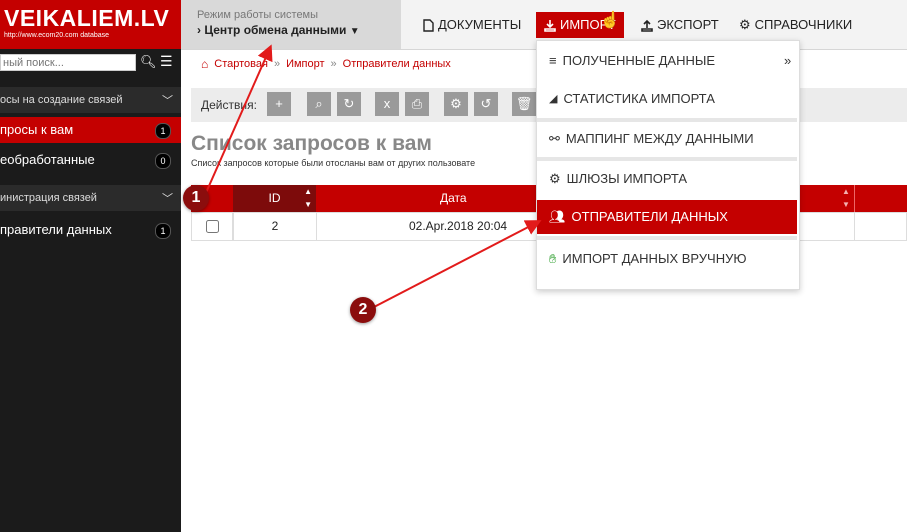 Image resolution: width=907 pixels, height=532 pixels. I want to click on annotation-marker-2: 2, so click(363, 310).